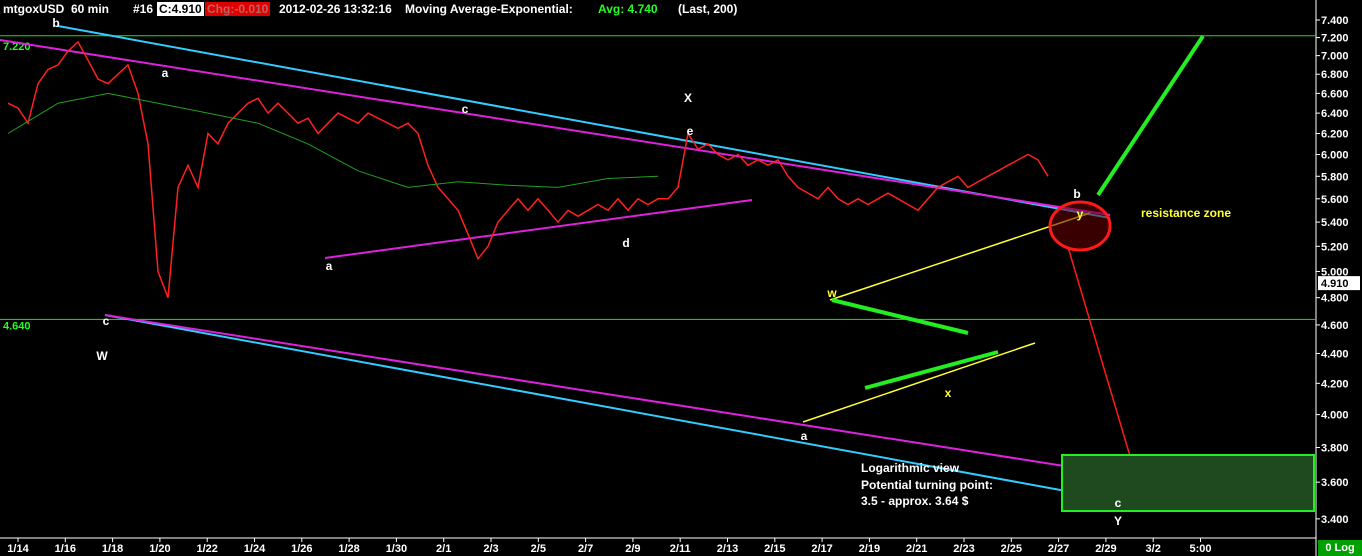 This screenshot has height=556, width=1362. What do you see at coordinates (915, 501) in the screenshot?
I see `note-line-3: 3.5 - approx. 3.64 $` at bounding box center [915, 501].